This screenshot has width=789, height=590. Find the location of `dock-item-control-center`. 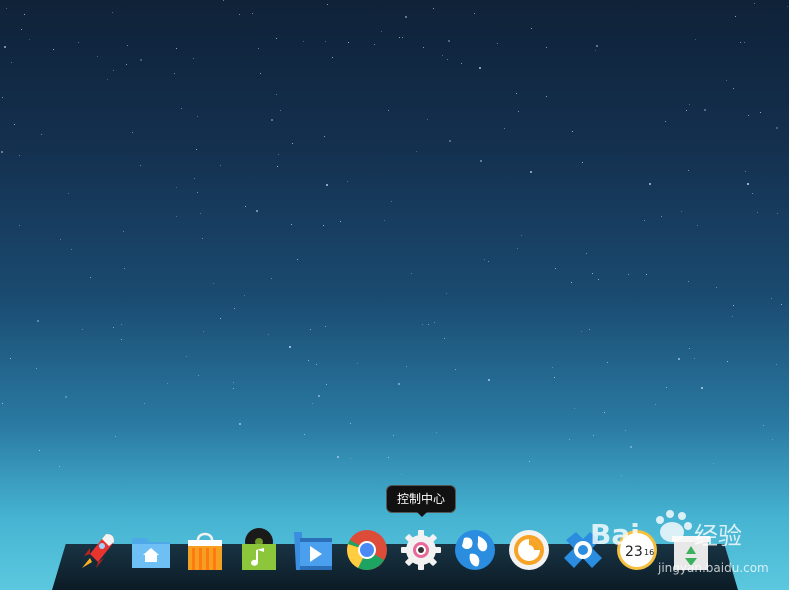

dock-item-control-center is located at coordinates (421, 550).